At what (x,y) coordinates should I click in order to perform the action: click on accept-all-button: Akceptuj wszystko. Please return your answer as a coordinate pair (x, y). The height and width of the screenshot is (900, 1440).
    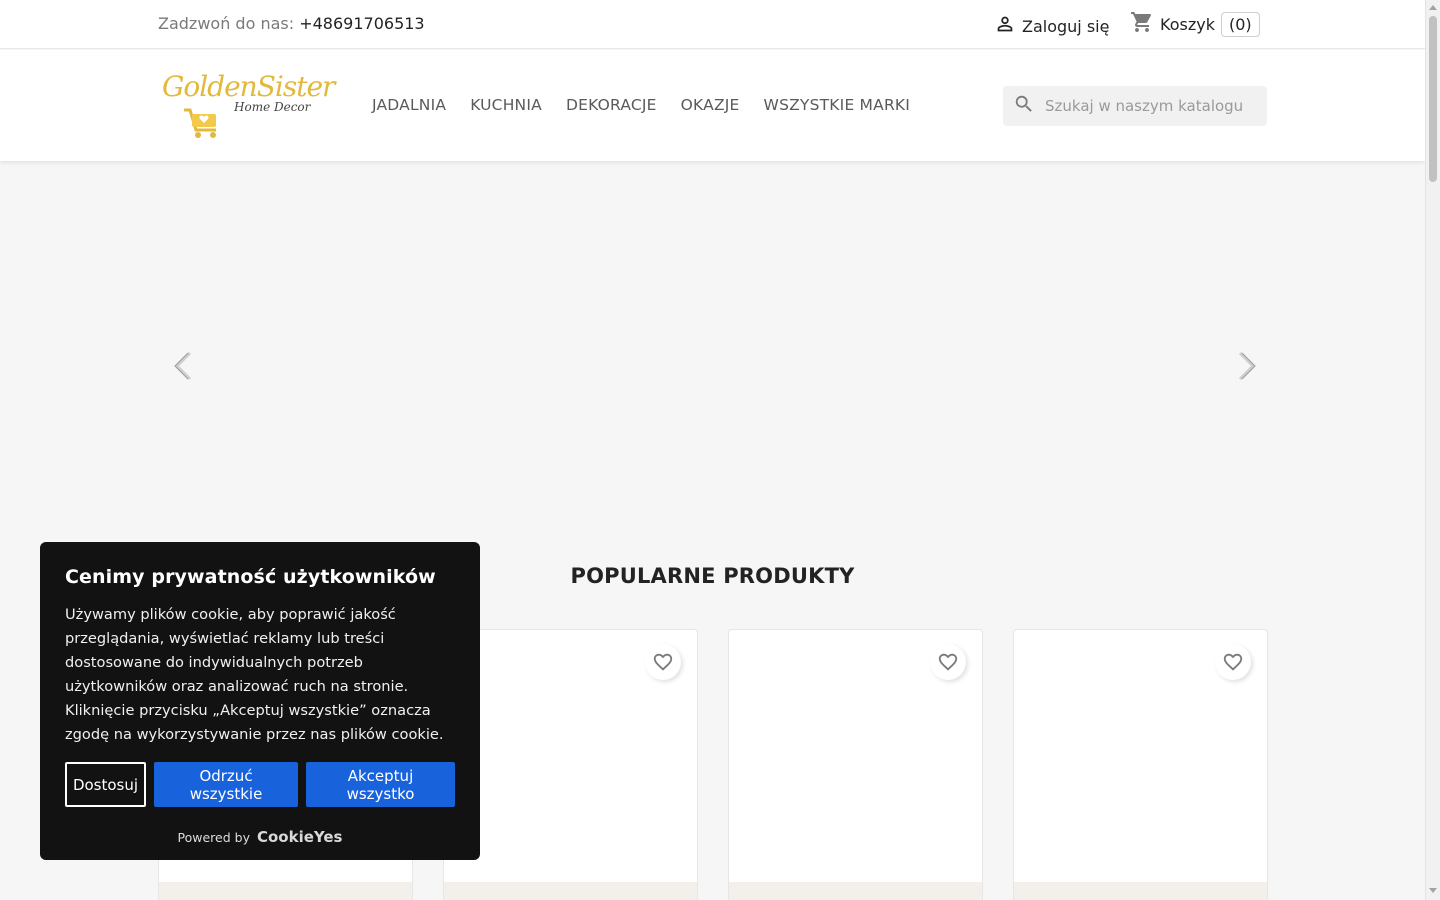
    Looking at the image, I should click on (380, 784).